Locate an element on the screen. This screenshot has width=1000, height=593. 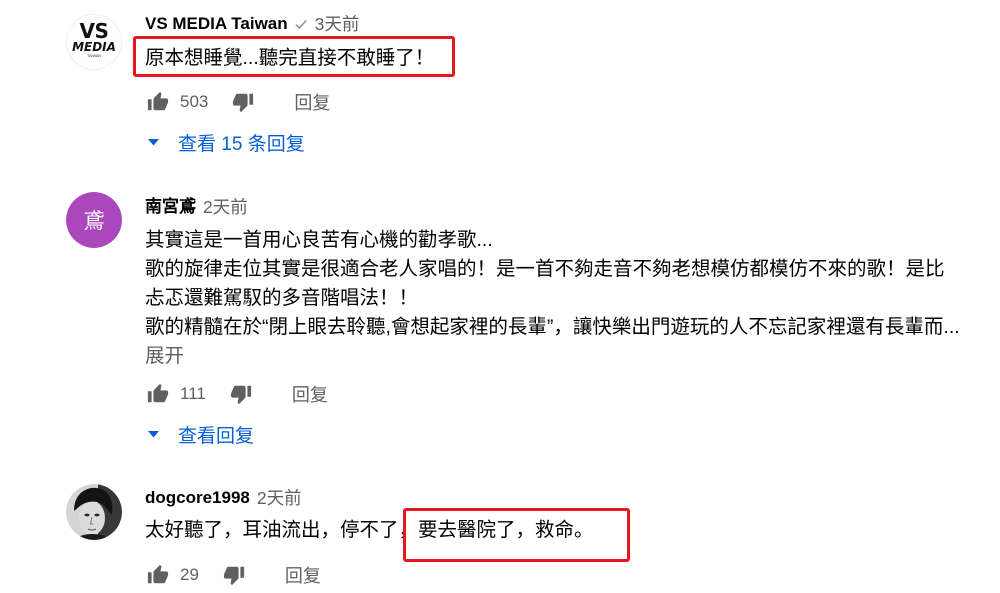
avatar: VS MEDIA TAIWAN is located at coordinates (94, 42).